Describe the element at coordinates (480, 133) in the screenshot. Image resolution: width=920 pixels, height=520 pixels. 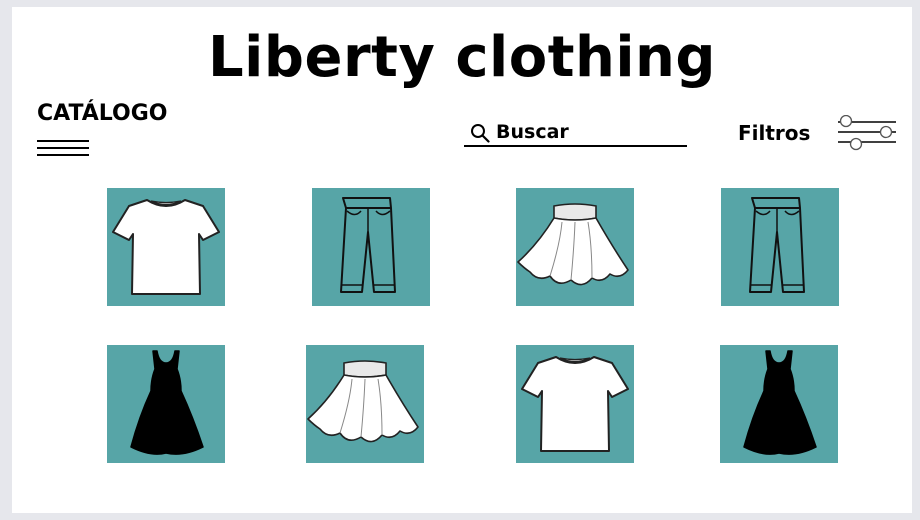
I see `search-icon` at that location.